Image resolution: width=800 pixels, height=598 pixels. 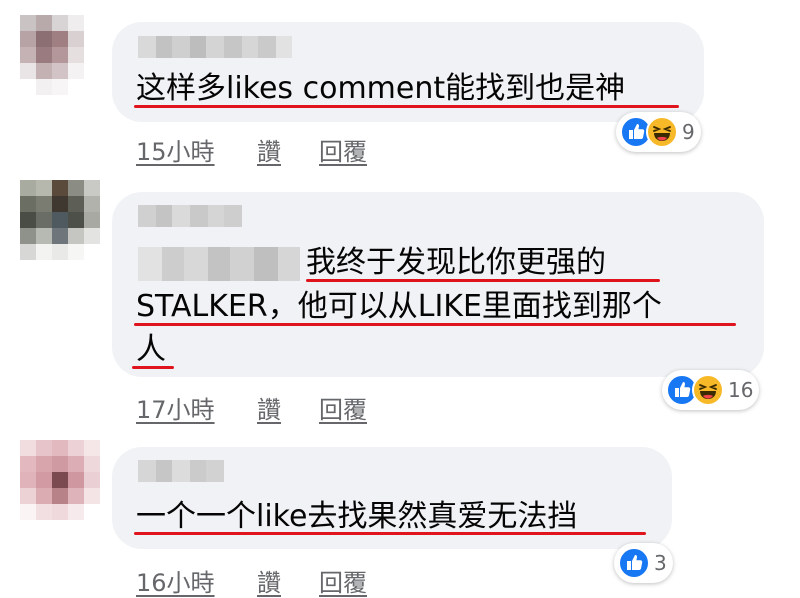 I want to click on comment-text-line: 我终于发现比你更强的, so click(x=456, y=262).